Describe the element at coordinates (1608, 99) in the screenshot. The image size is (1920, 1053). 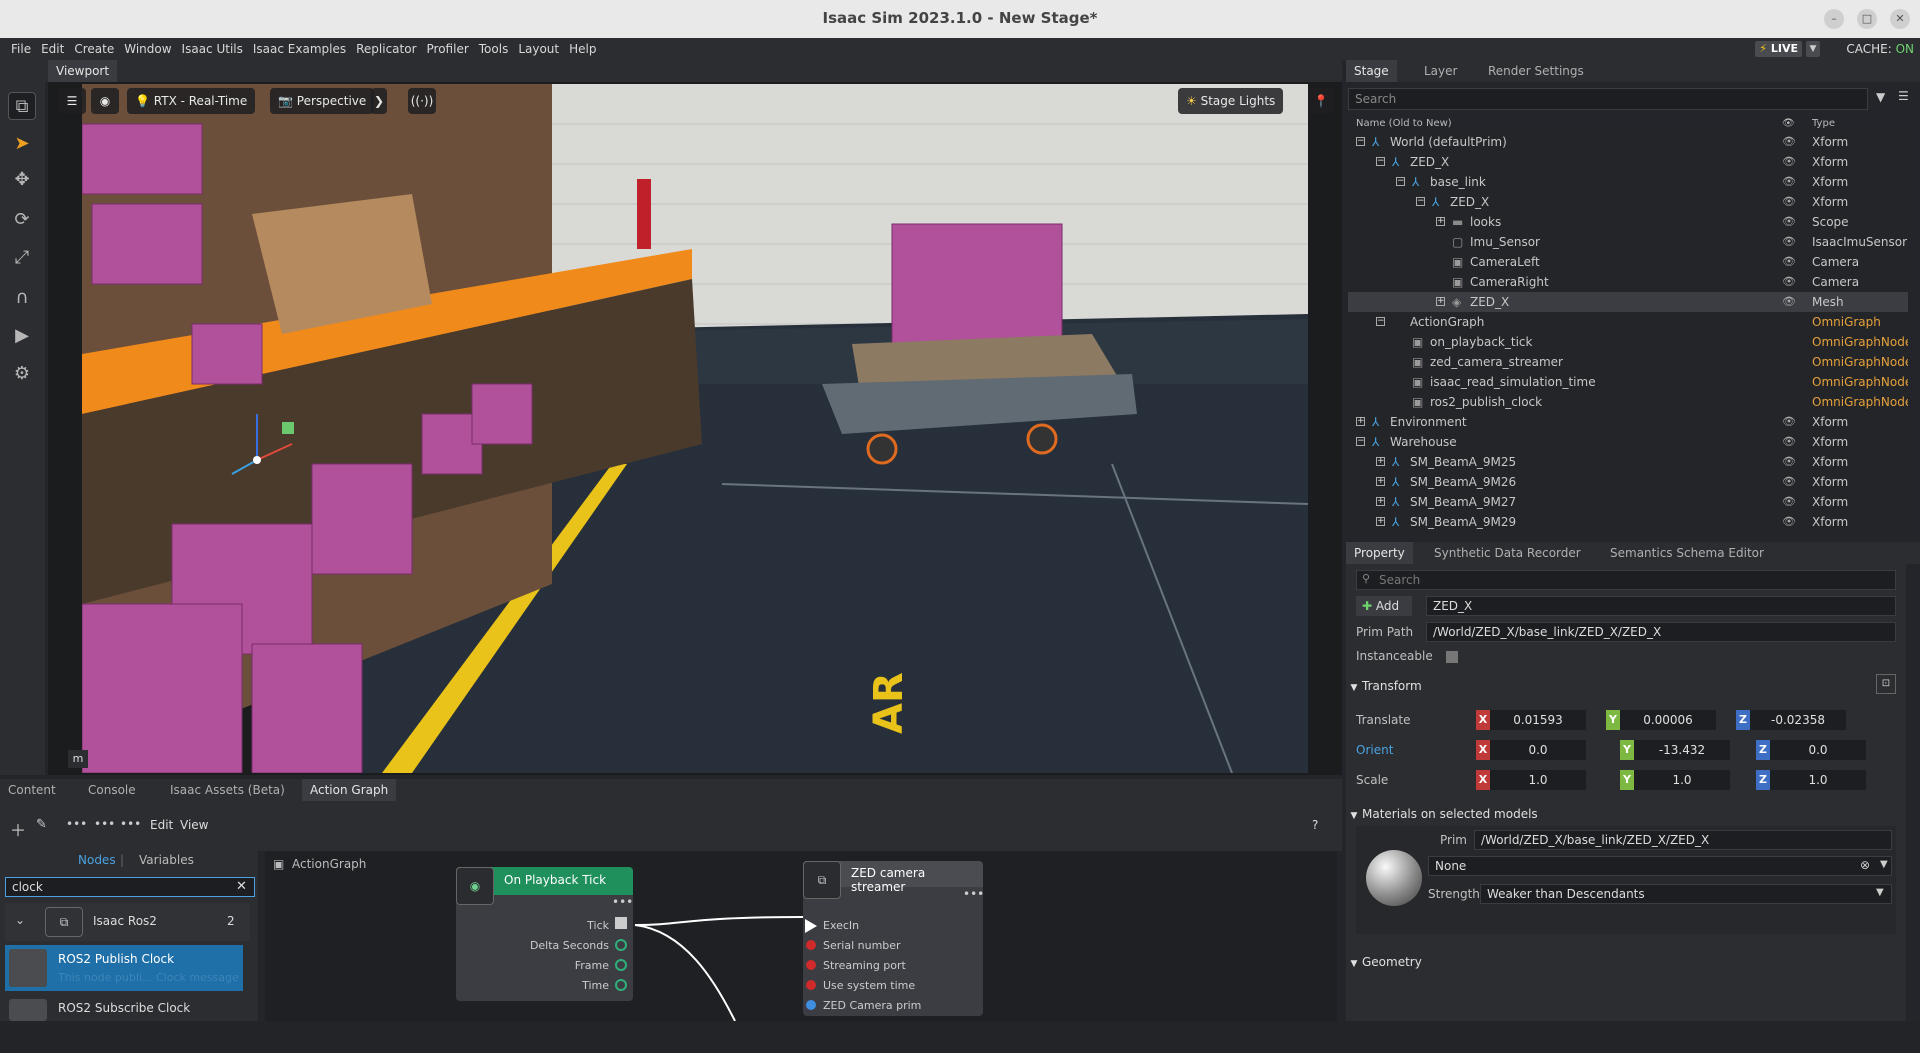
I see `stage-search-input: Search` at that location.